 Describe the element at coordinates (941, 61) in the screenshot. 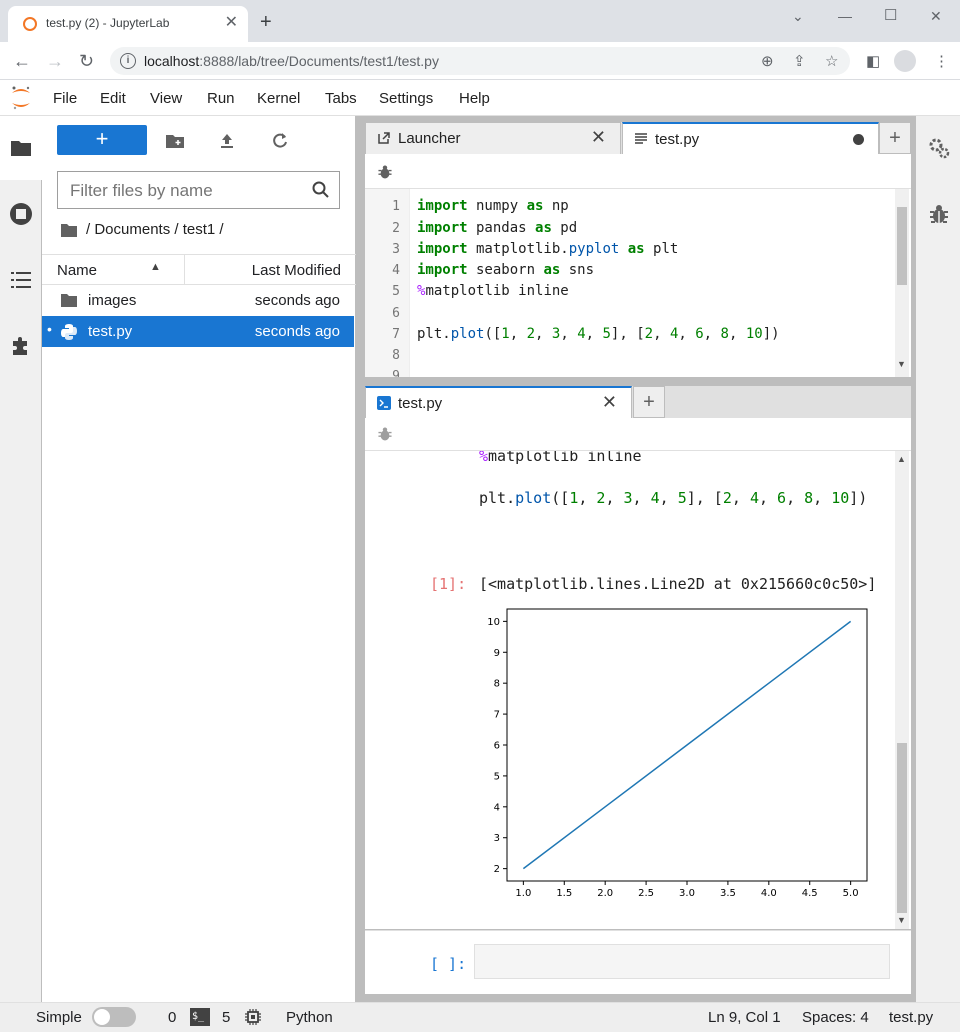

I see `browser-menu-icon: ⋮` at that location.